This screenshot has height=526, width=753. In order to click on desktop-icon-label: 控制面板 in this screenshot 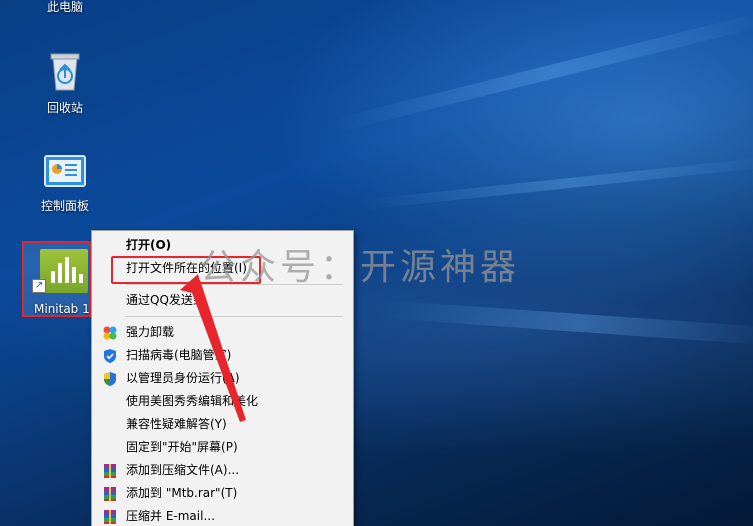, I will do `click(64, 206)`.